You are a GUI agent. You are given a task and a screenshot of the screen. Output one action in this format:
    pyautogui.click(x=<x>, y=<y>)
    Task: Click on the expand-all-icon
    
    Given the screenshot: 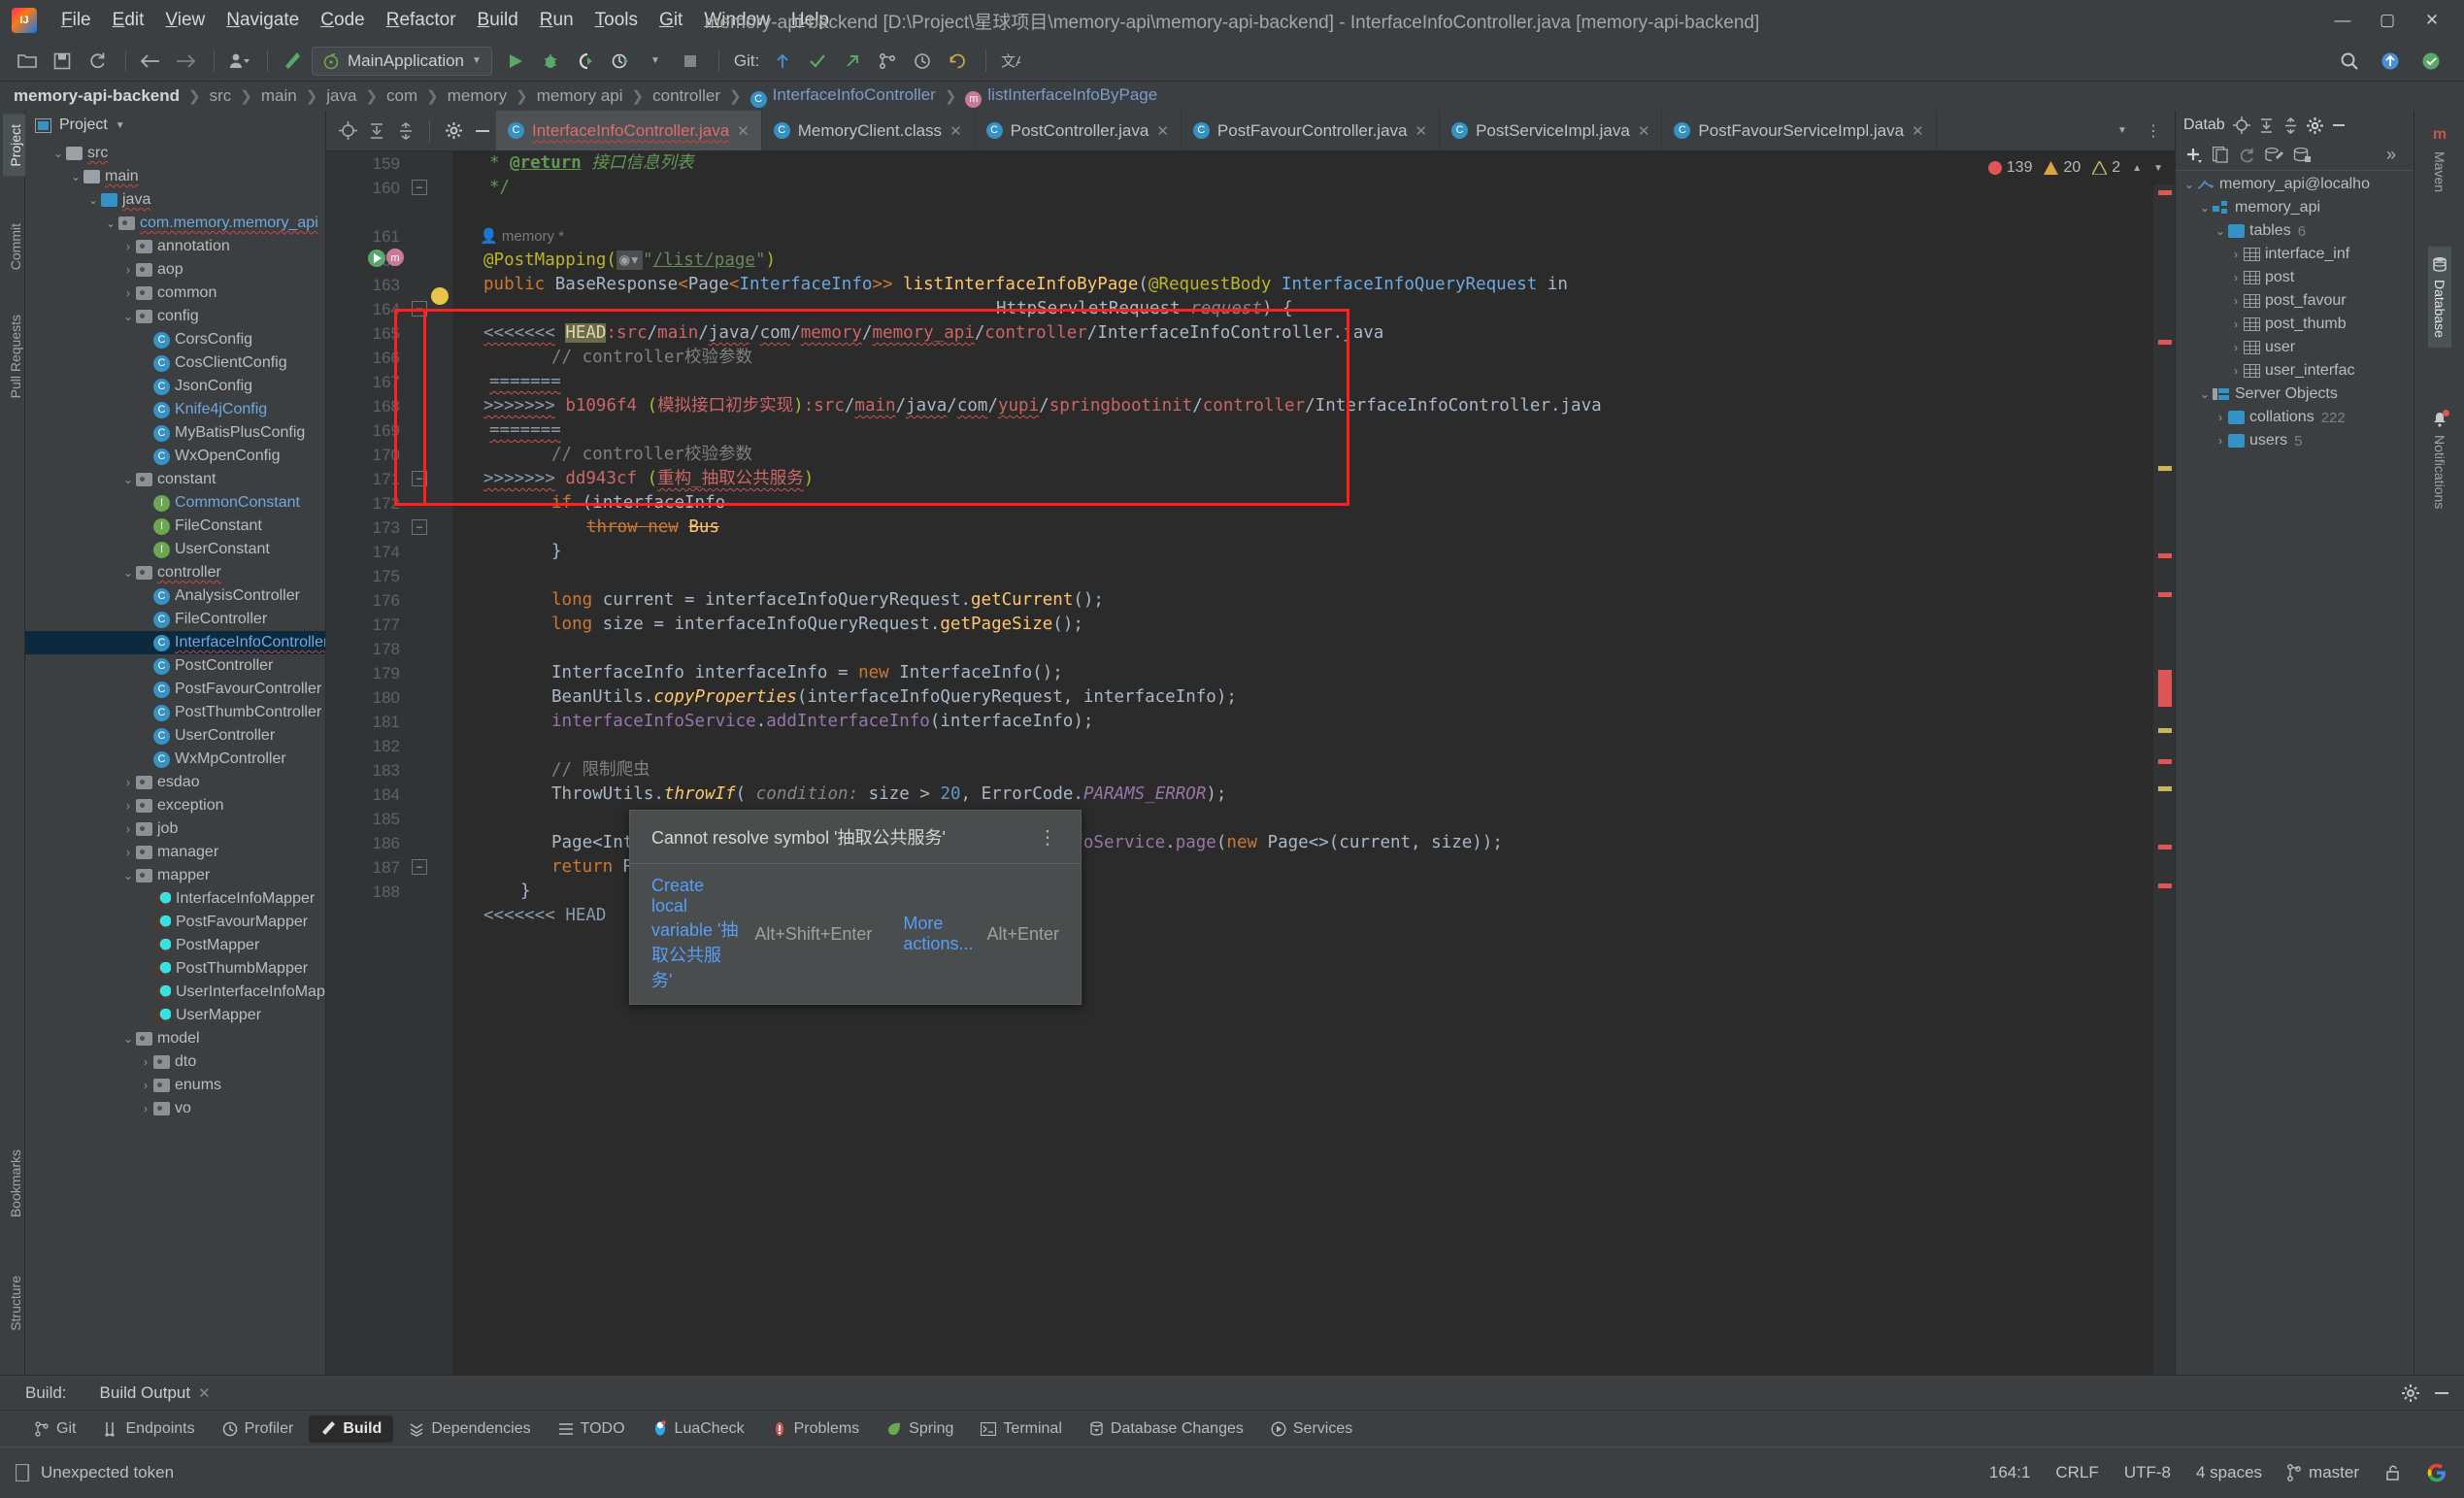 What is the action you would take?
    pyautogui.click(x=376, y=131)
    